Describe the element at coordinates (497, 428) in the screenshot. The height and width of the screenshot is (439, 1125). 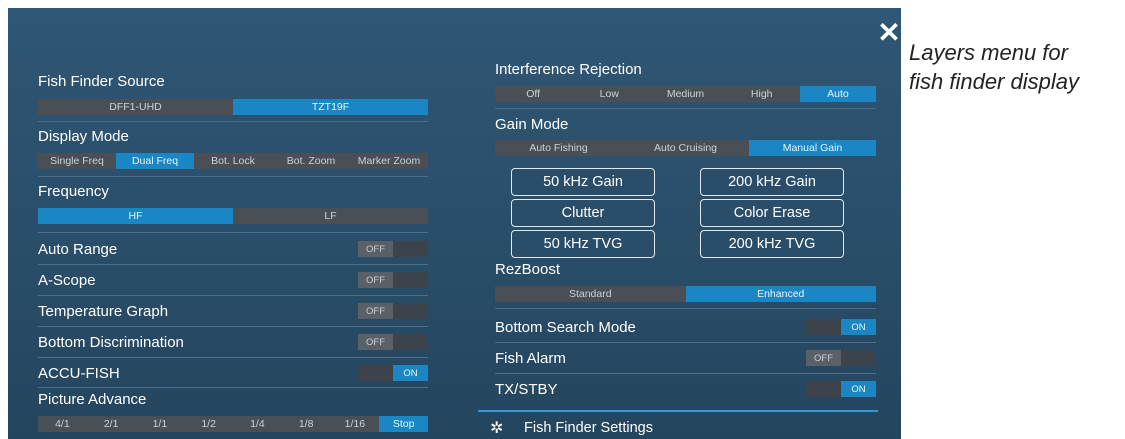
I see `gear-icon: ✲` at that location.